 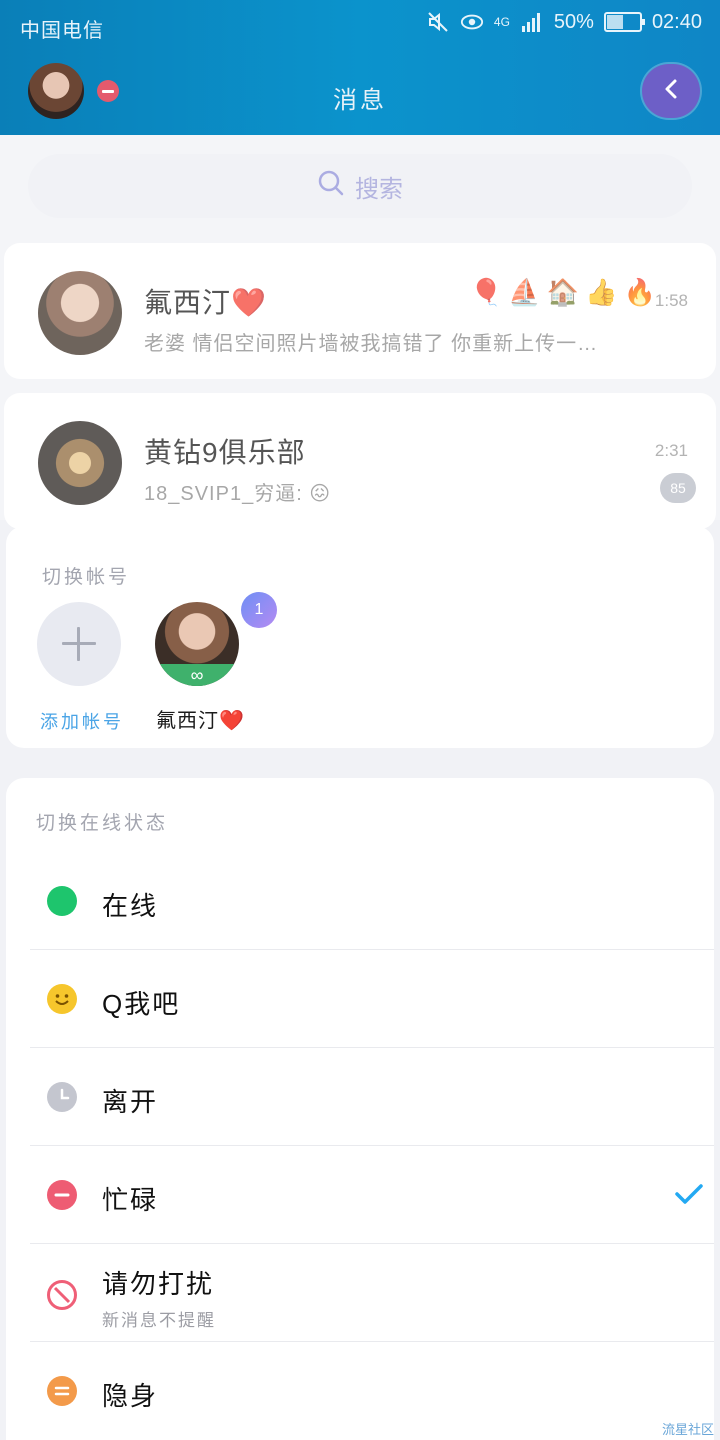 I want to click on status-option-online: 在线, so click(x=372, y=901).